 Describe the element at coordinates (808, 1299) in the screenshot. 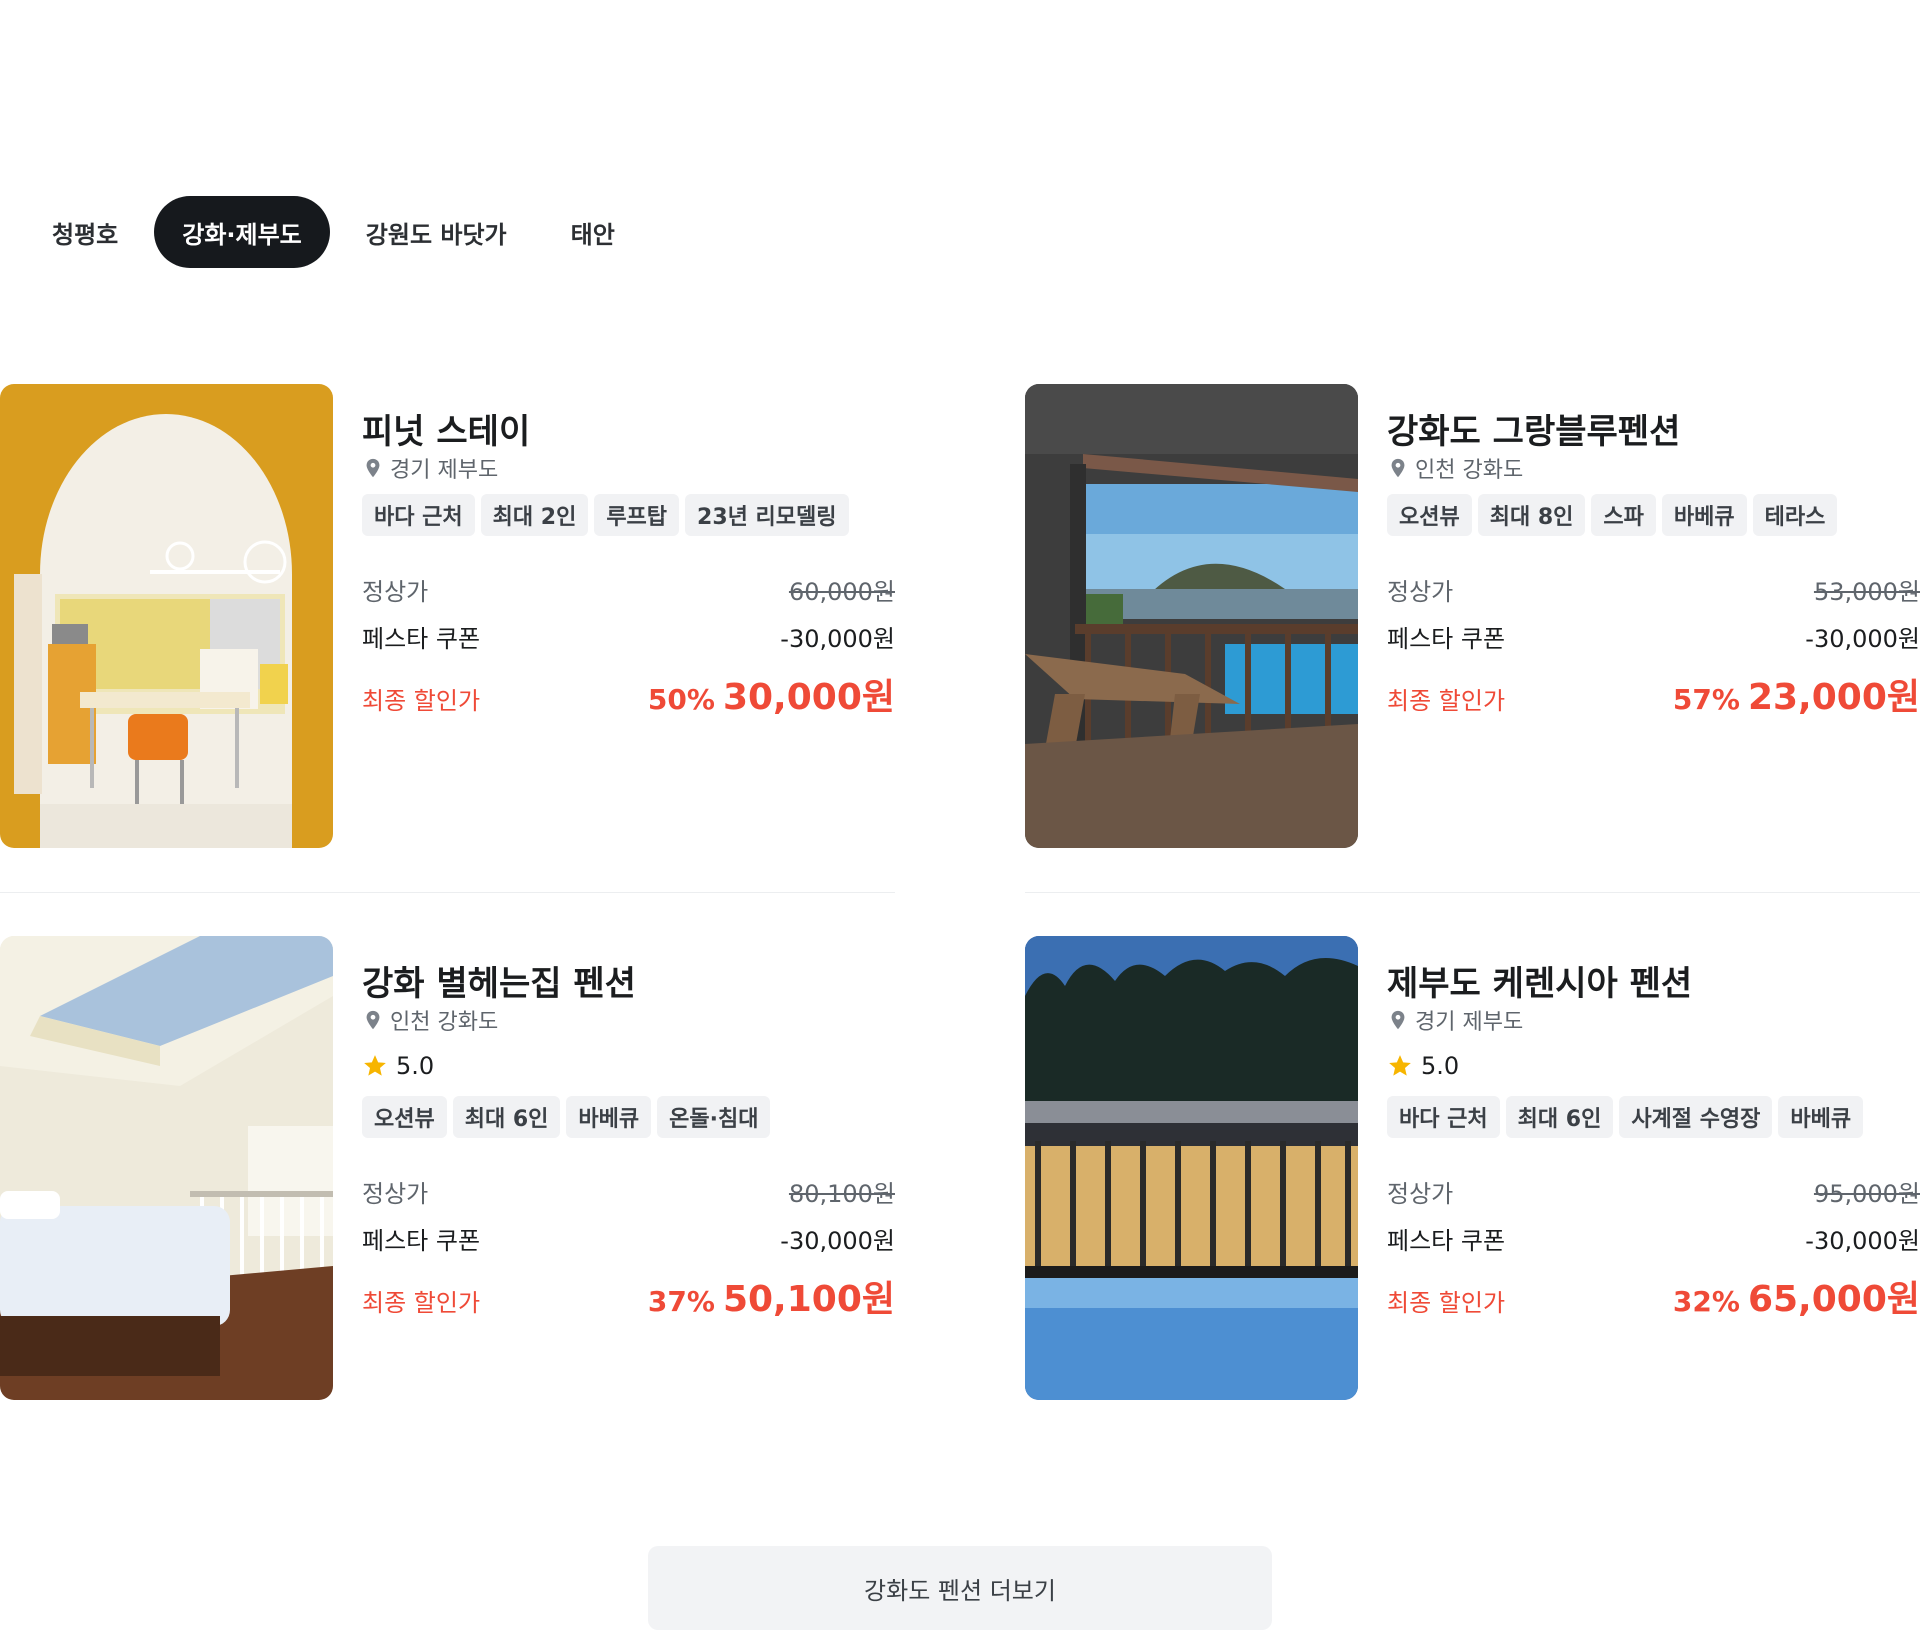

I see `final-price-value: 50,100원` at that location.